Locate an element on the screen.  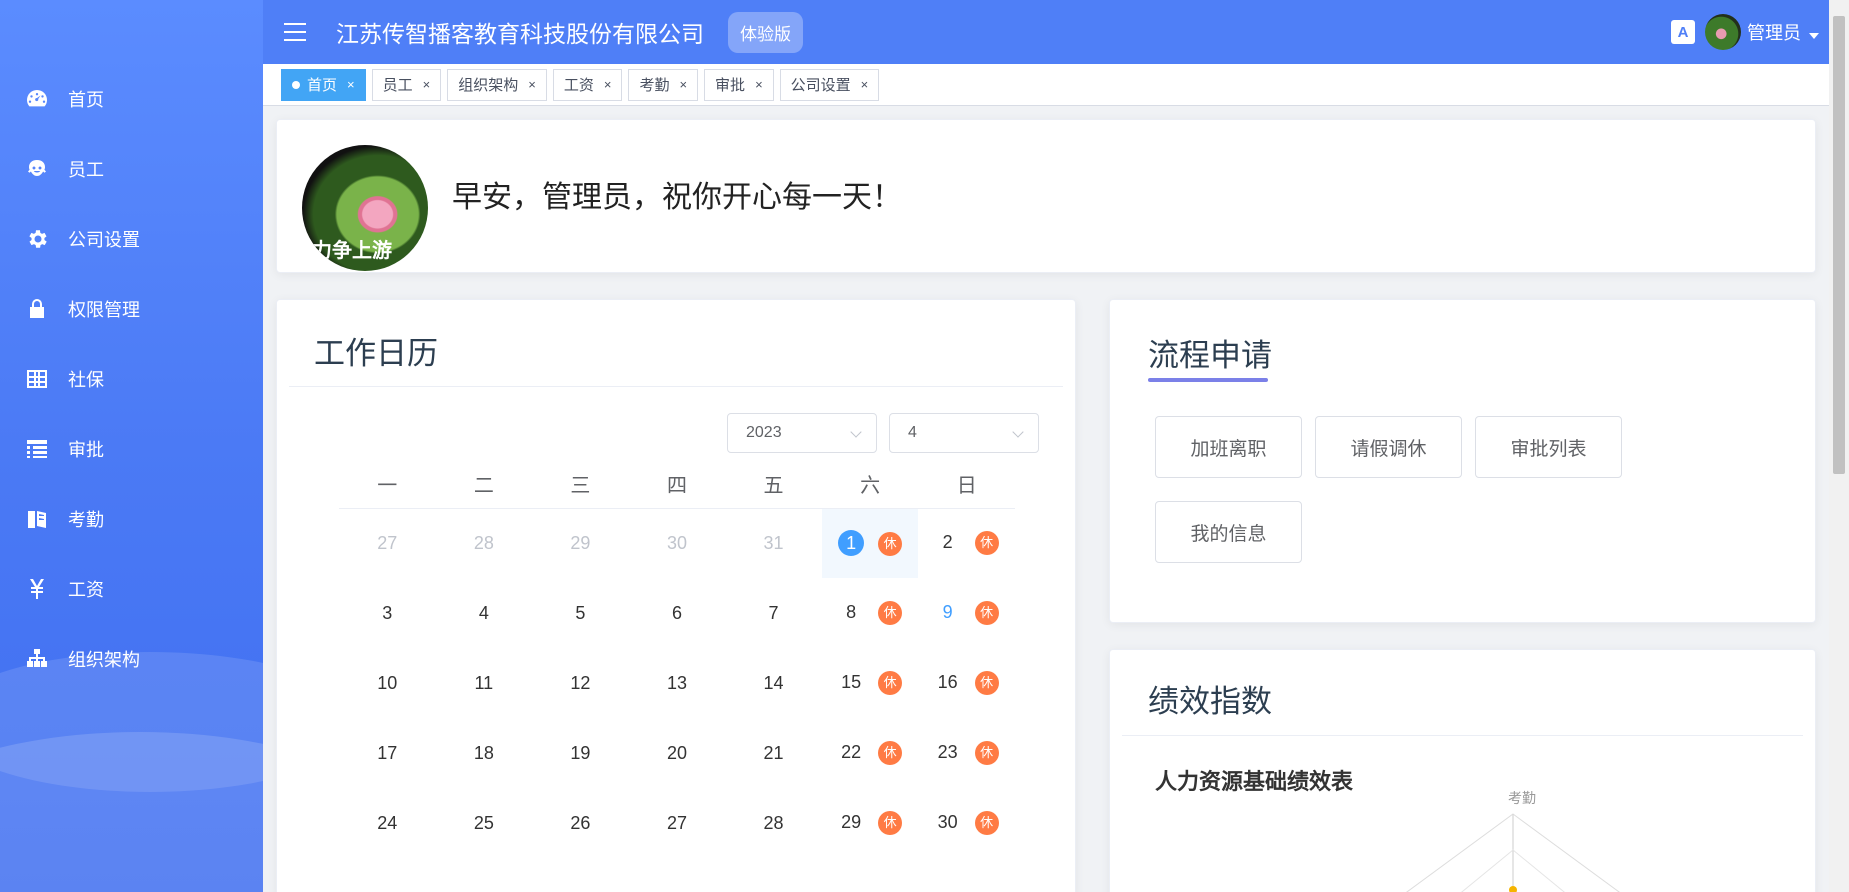
avatar is located at coordinates (1723, 32).